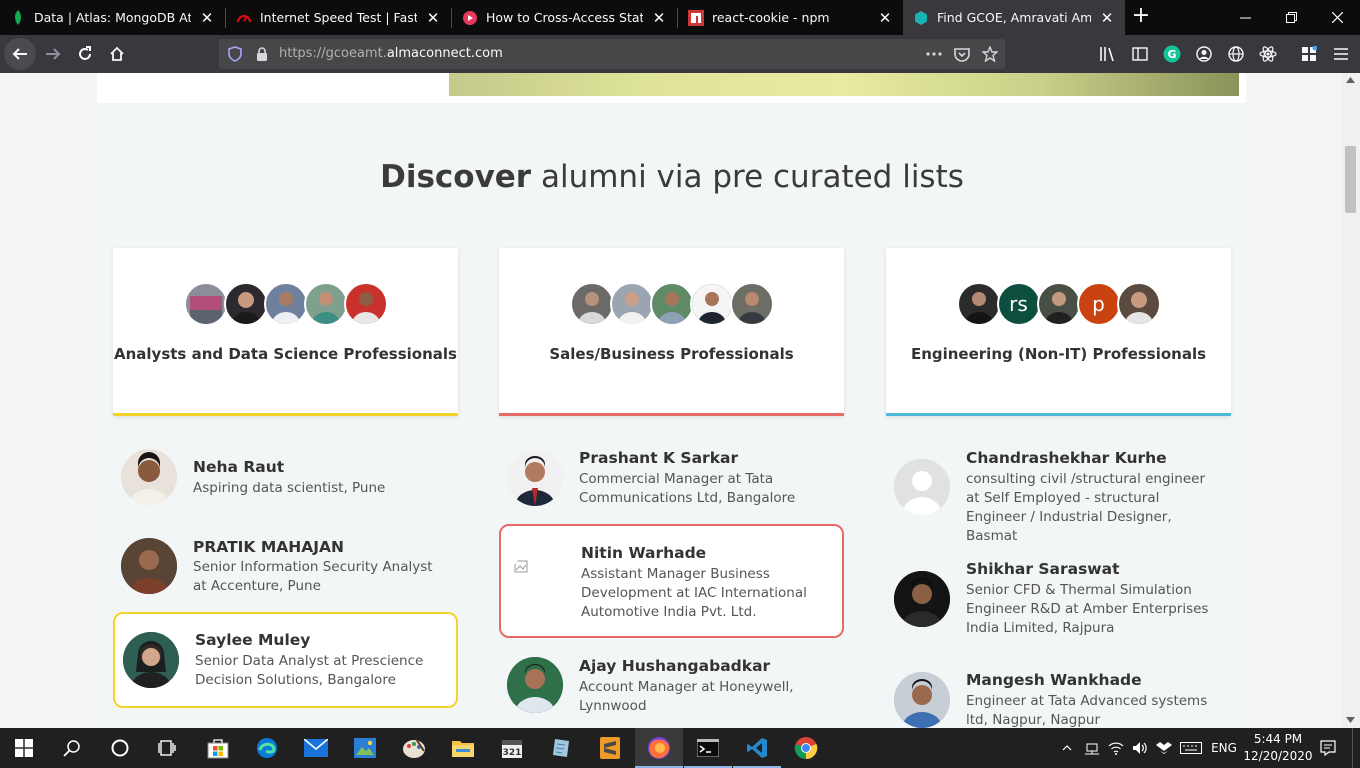 The image size is (1360, 768). I want to click on start-button, so click(24, 748).